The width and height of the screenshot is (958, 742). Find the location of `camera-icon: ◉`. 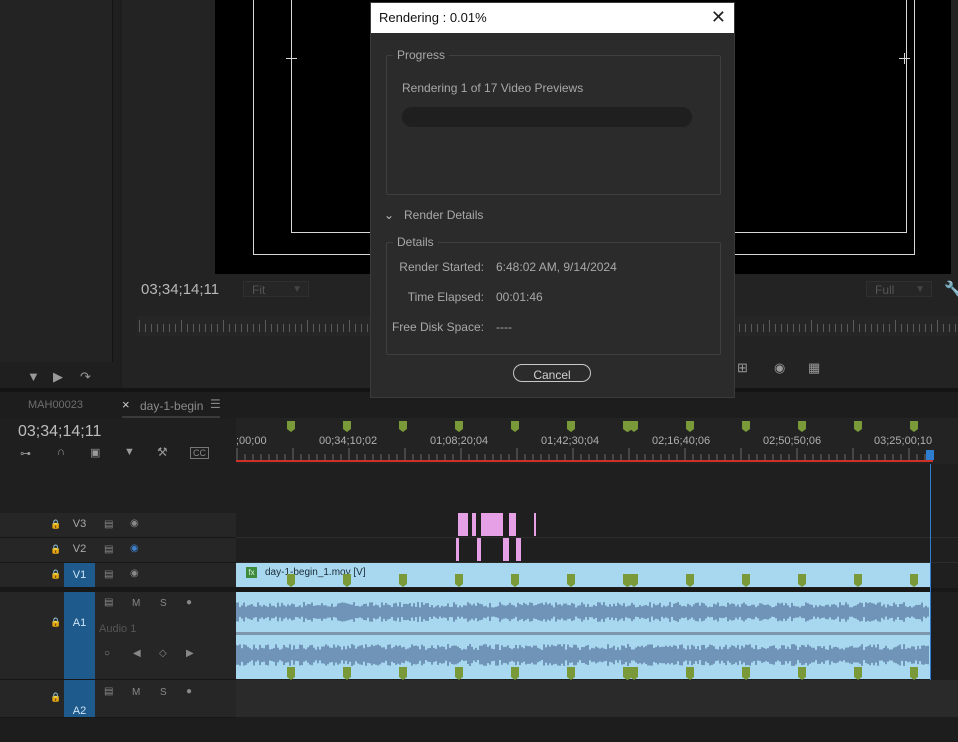

camera-icon: ◉ is located at coordinates (779, 368).